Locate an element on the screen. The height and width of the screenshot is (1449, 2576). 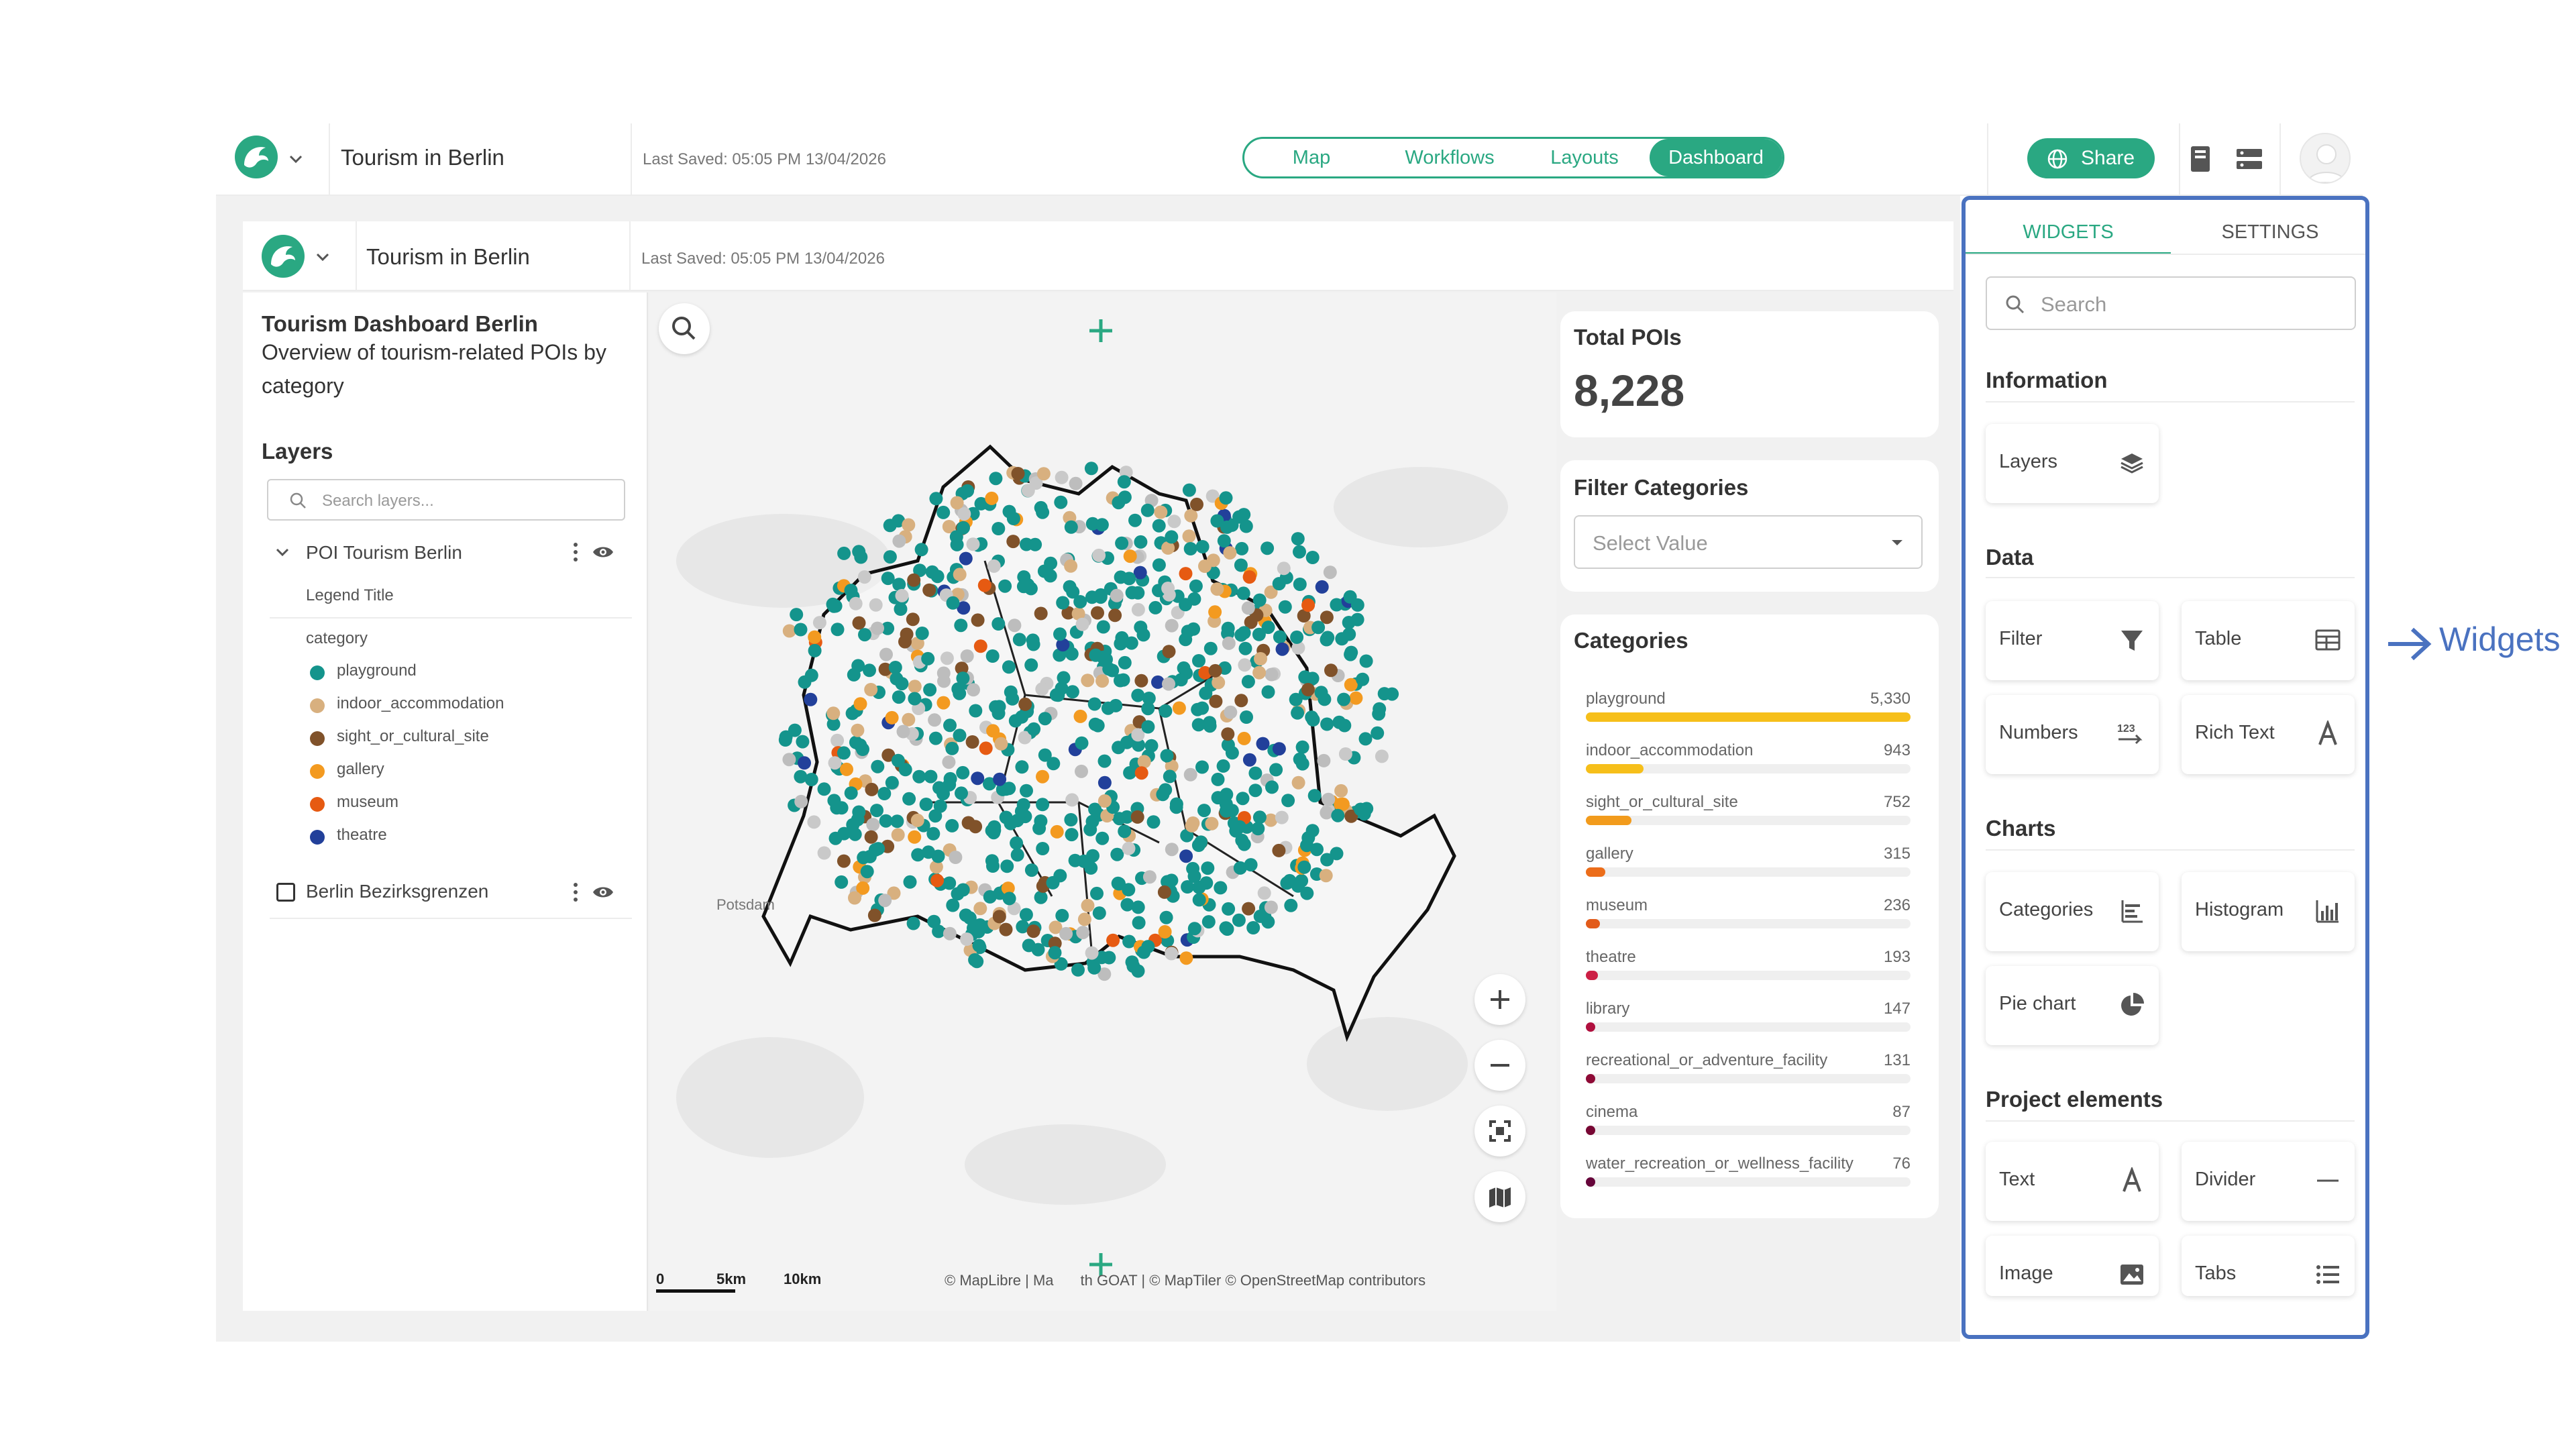
filter-select: Select Value is located at coordinates (1748, 542).